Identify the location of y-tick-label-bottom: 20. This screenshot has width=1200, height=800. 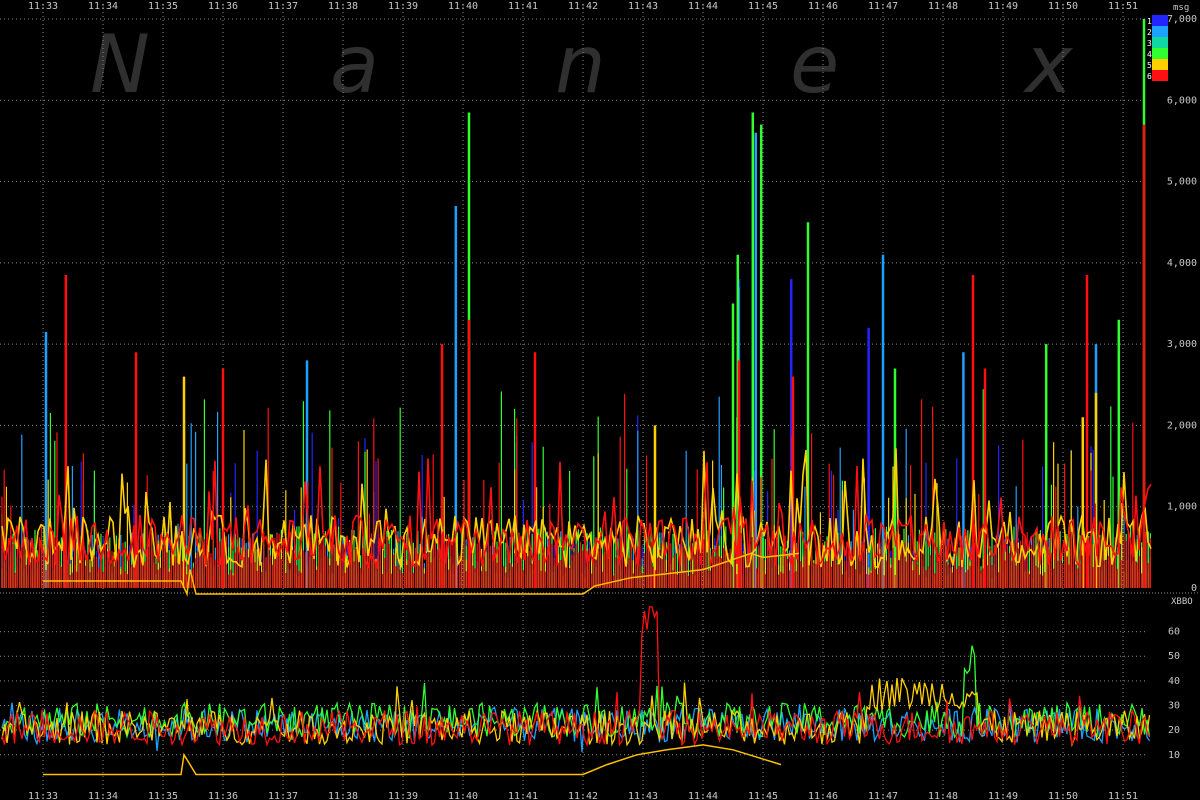
(1174, 730).